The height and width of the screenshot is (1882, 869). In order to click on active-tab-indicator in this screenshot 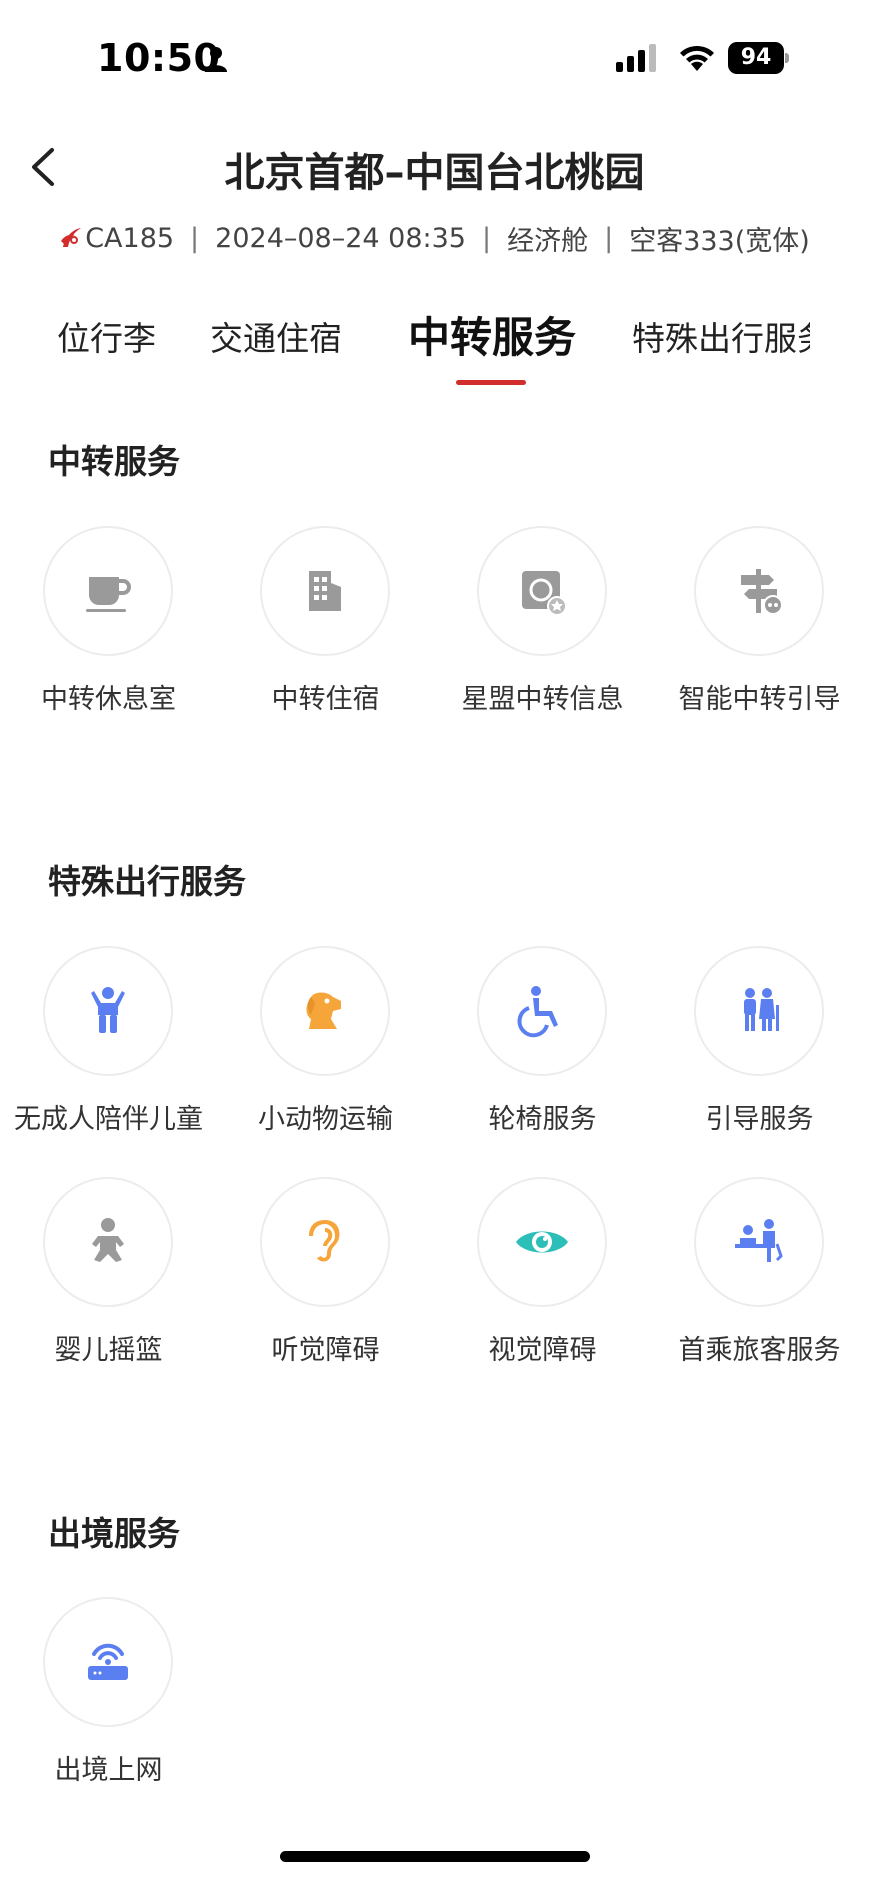, I will do `click(491, 382)`.